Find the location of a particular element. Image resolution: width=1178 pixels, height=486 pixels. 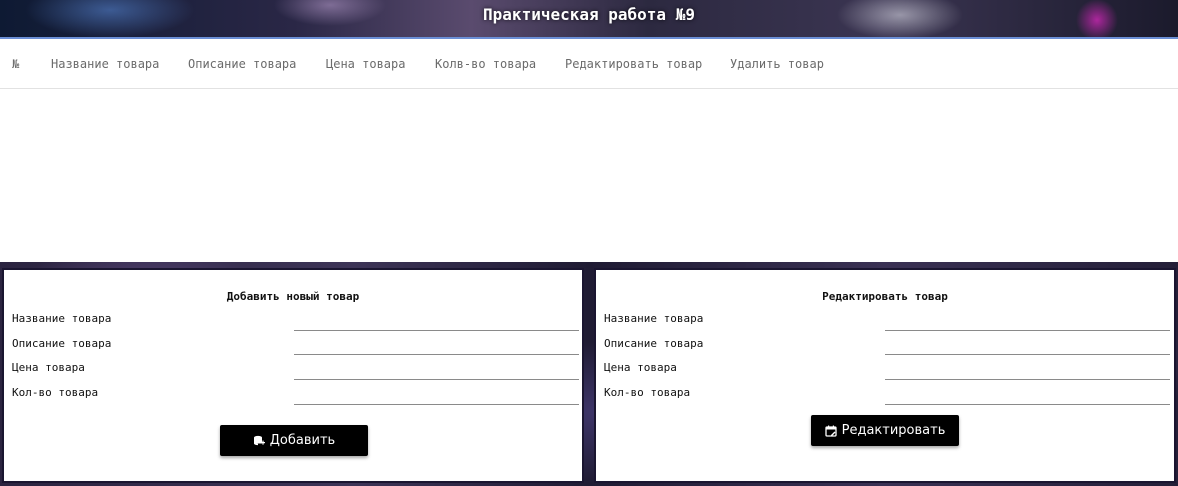

edit-price-label: Цена товара is located at coordinates (640, 367).